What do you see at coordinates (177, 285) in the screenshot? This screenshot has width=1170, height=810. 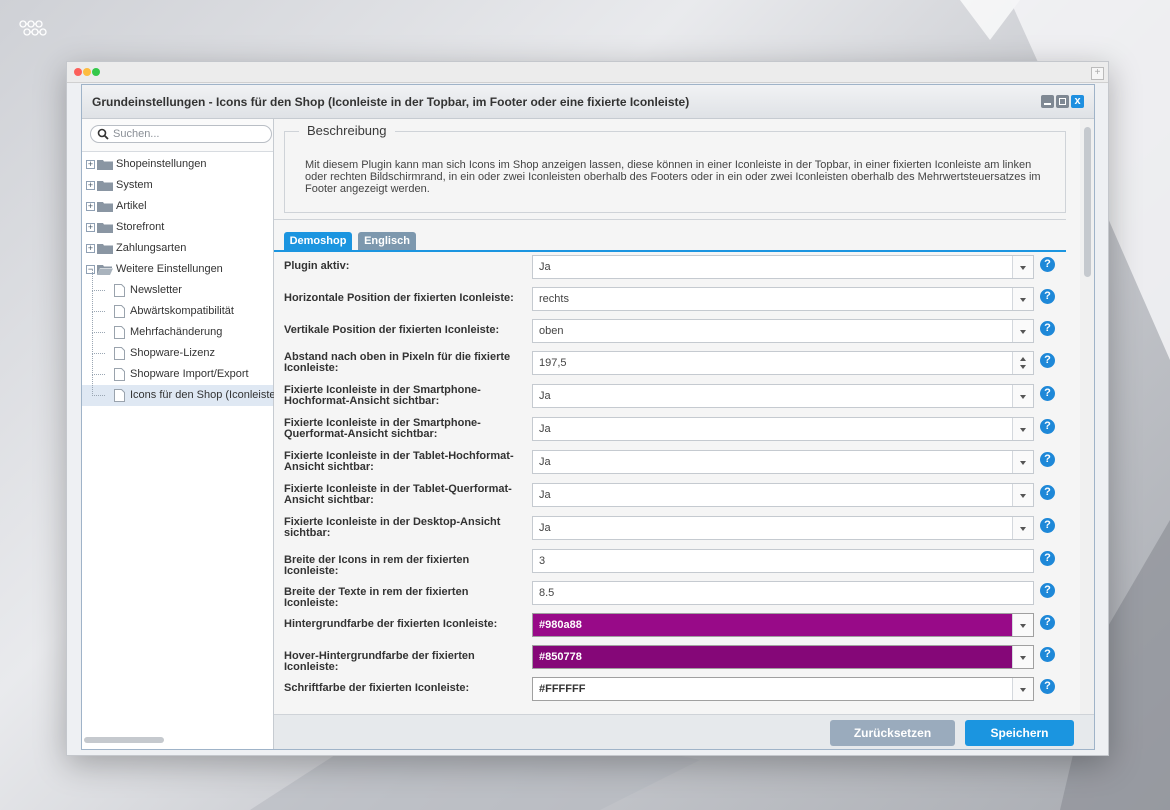 I see `tree-node-newsletter: Newsletter` at bounding box center [177, 285].